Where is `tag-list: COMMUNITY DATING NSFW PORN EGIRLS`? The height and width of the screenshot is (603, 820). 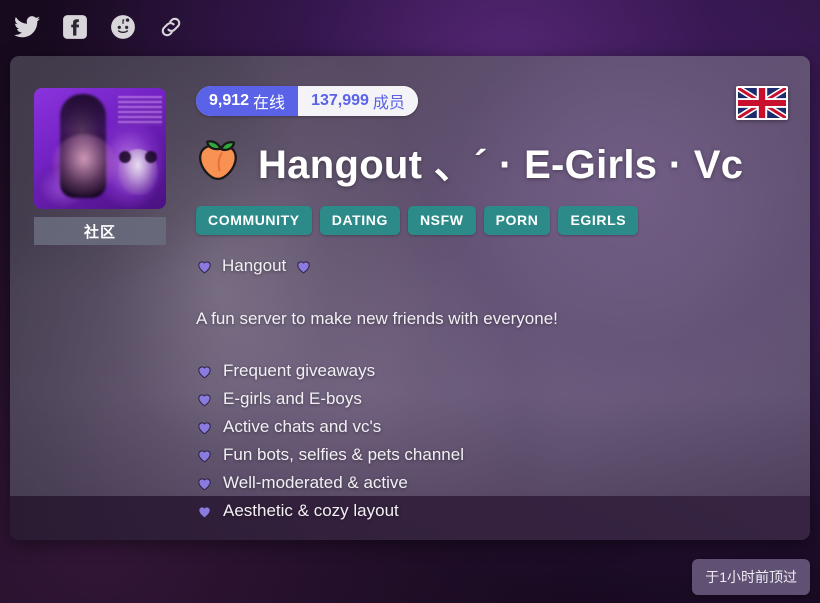 tag-list: COMMUNITY DATING NSFW PORN EGIRLS is located at coordinates (493, 220).